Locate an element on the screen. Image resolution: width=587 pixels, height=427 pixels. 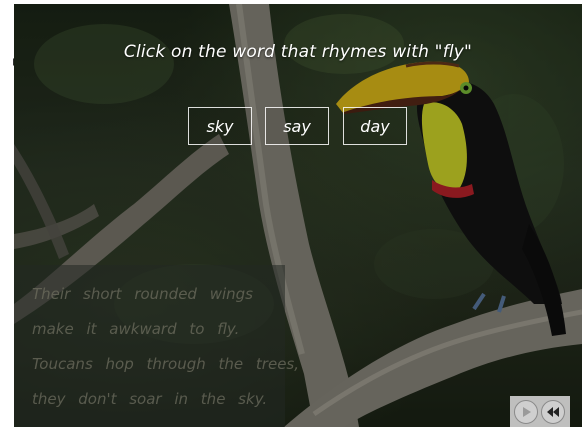
poem-line-1: Their short rounded wings is located at coordinates (142, 294).